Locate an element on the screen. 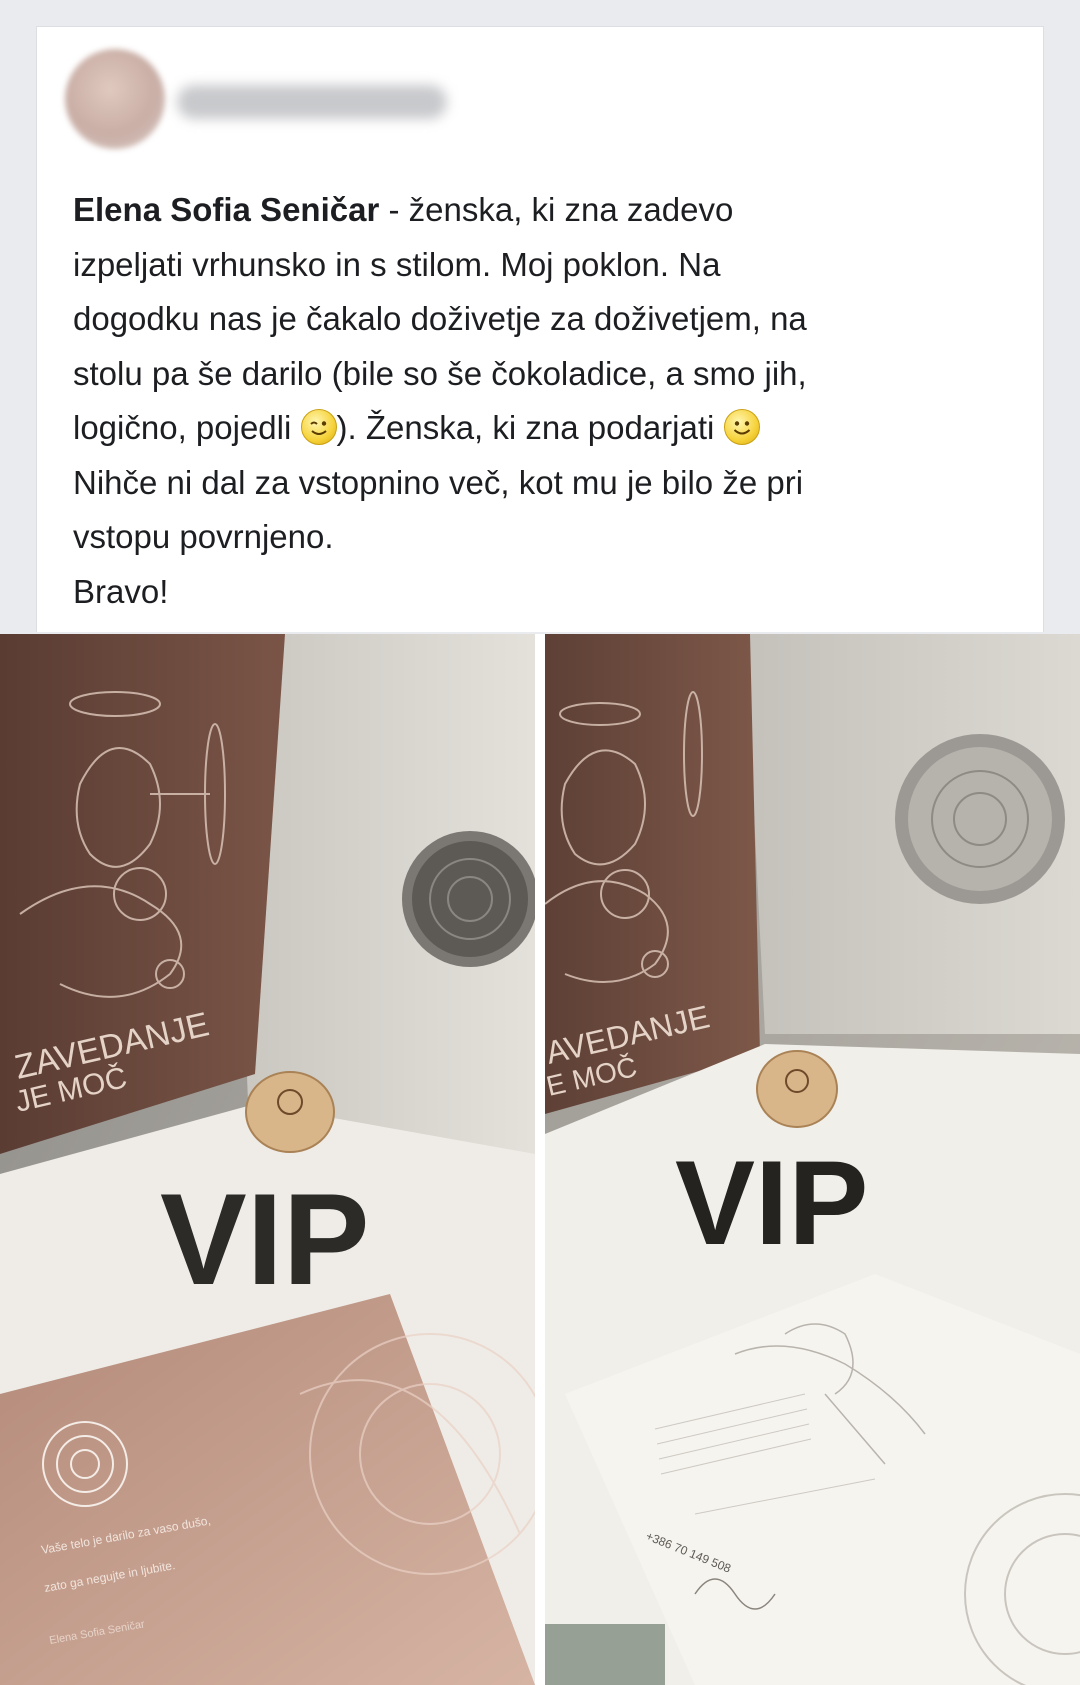 The height and width of the screenshot is (1685, 1080). post-line-8: Bravo! is located at coordinates (121, 591).